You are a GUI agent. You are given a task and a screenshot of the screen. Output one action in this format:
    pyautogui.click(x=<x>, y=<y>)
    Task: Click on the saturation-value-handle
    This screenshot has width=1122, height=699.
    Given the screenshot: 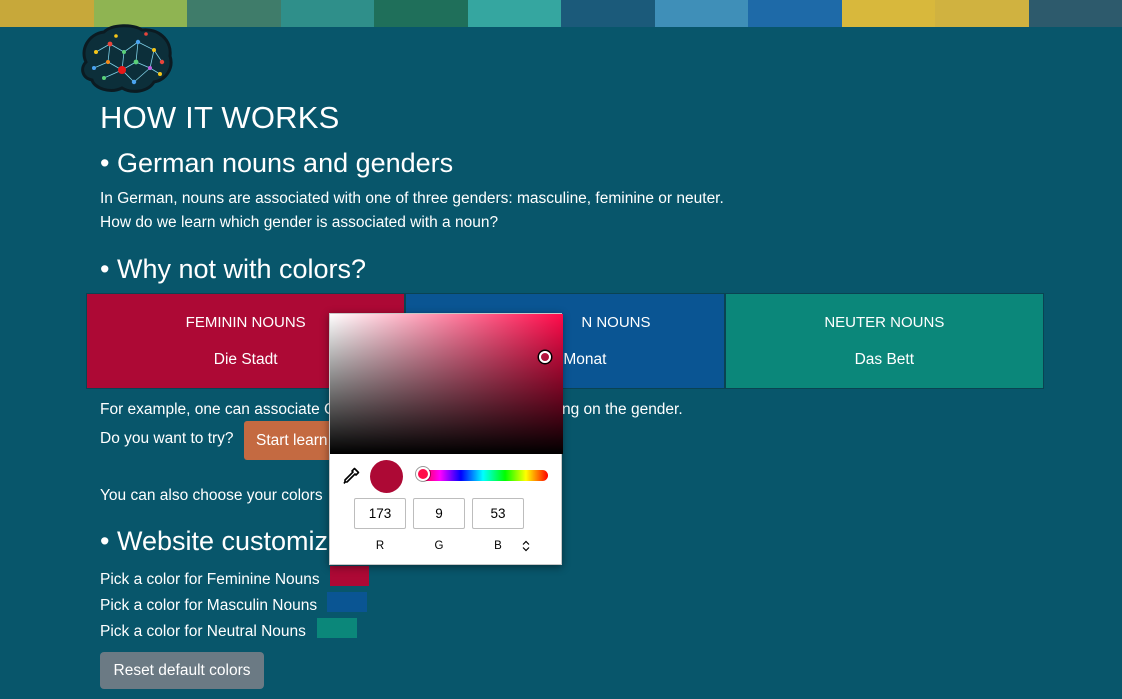 What is the action you would take?
    pyautogui.click(x=545, y=357)
    